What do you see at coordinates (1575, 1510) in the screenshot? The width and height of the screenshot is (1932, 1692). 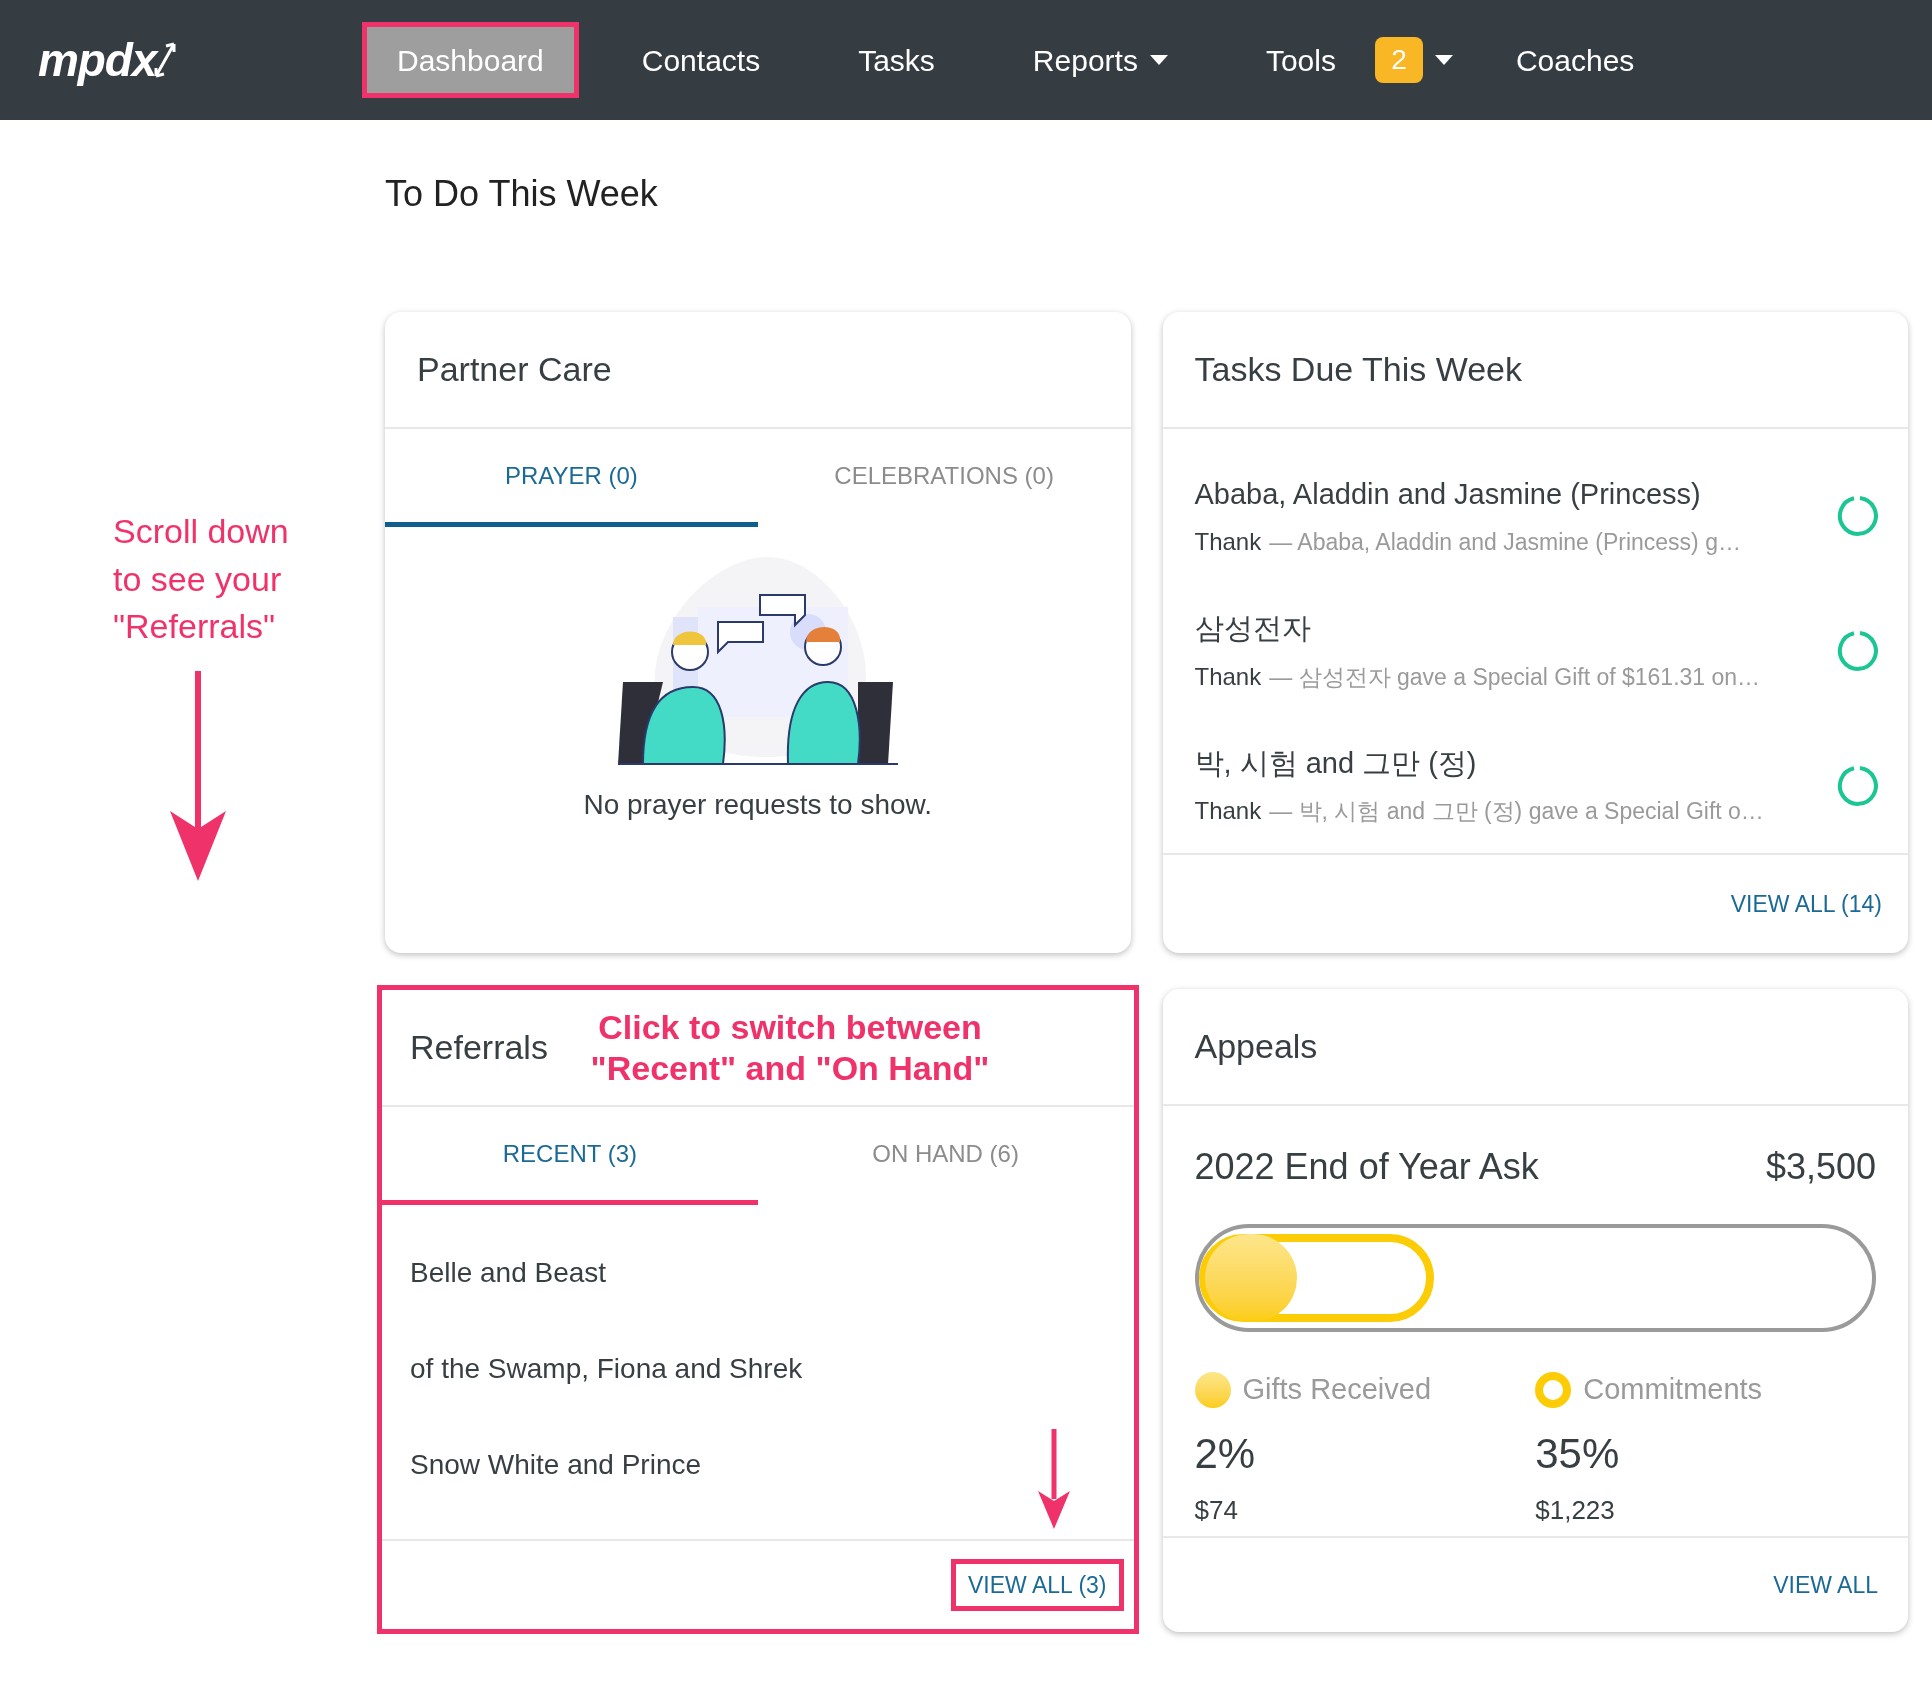 I see `amount-value: $1,223` at bounding box center [1575, 1510].